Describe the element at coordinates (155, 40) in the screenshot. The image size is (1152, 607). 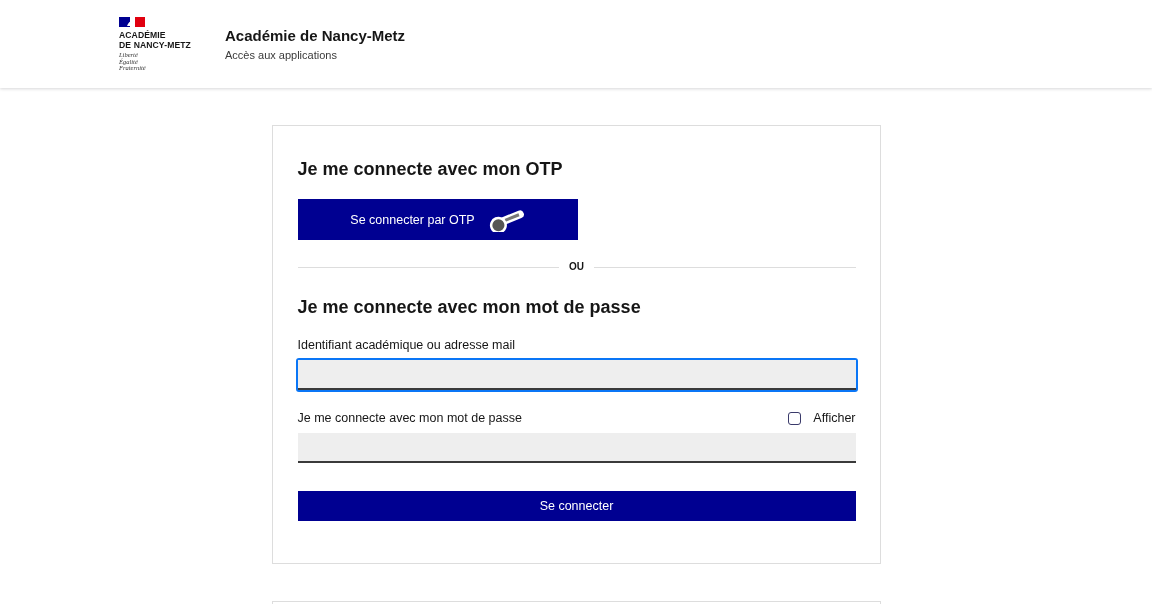
I see `academy-logo-text: ACADÉMIE DE NANCY-METZ` at that location.